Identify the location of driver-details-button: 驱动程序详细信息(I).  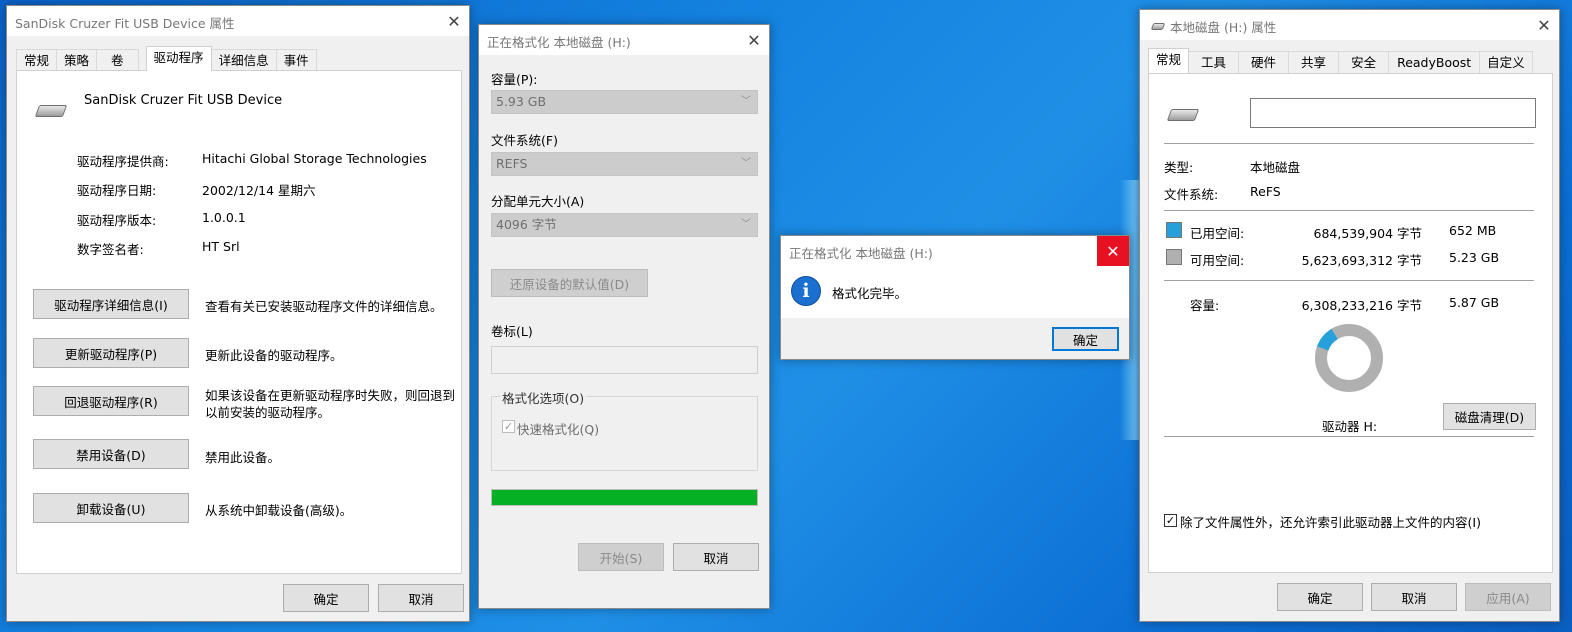
(111, 304).